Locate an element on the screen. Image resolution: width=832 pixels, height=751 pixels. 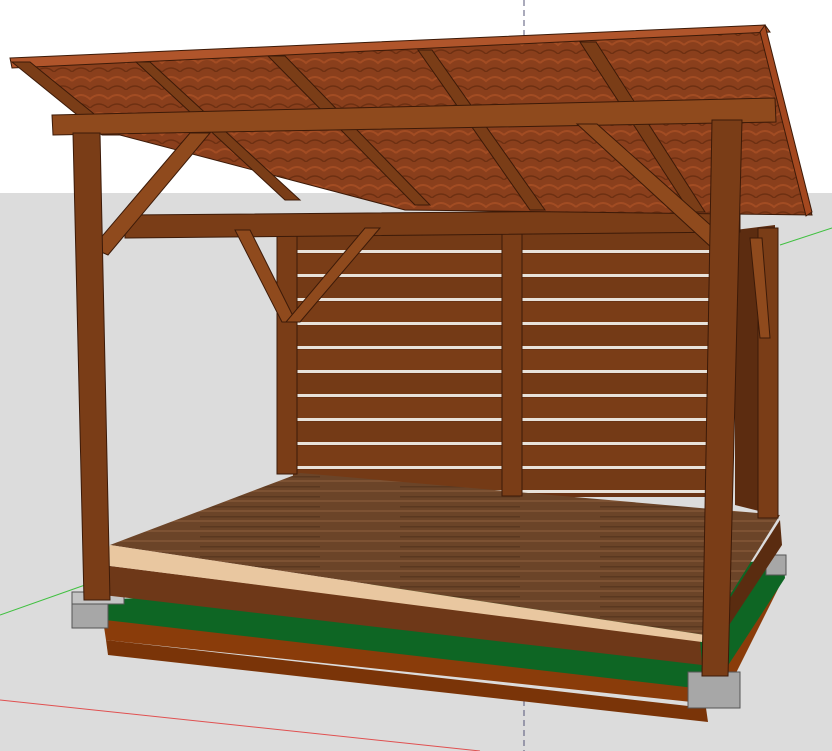
pier-front-right is located at coordinates (714, 690).